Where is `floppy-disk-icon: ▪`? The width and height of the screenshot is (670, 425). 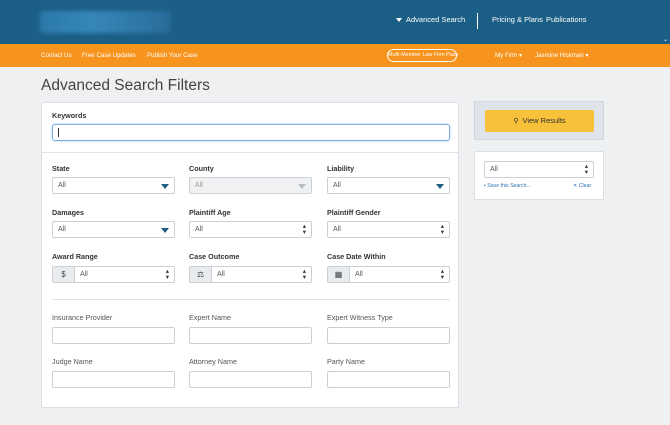 floppy-disk-icon: ▪ is located at coordinates (485, 186).